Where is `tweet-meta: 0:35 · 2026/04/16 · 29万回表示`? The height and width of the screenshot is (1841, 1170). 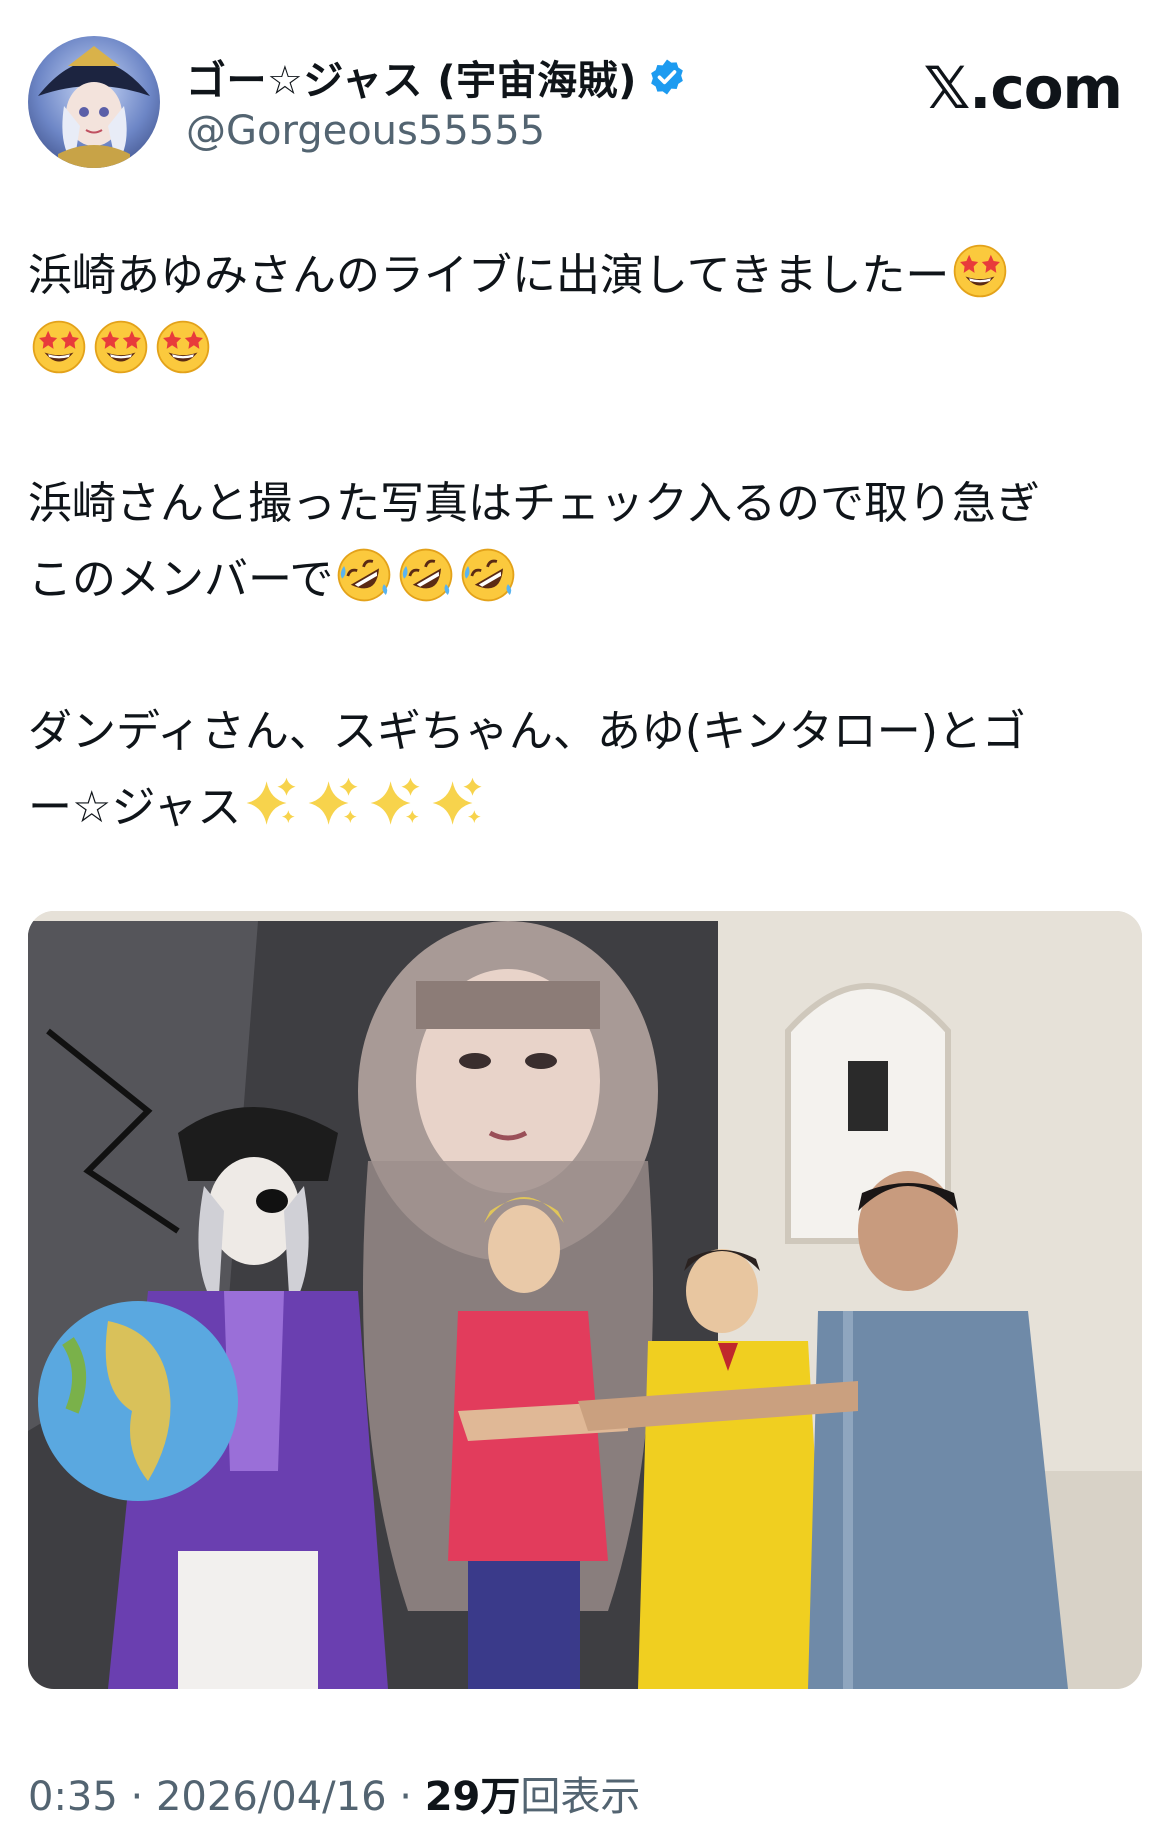
tweet-meta: 0:35 · 2026/04/16 · 29万回表示 is located at coordinates (334, 1793).